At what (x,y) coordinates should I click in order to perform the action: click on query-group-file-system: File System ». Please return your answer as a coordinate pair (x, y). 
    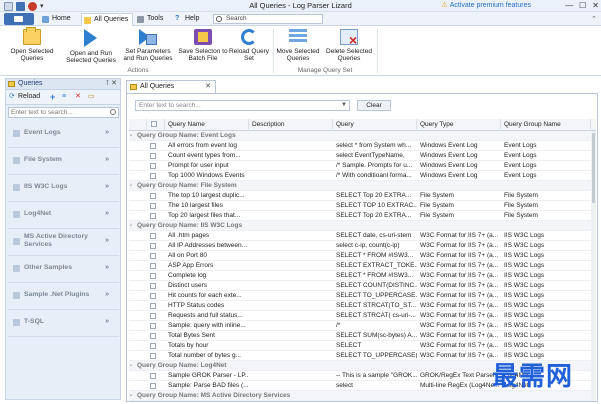
    Looking at the image, I should click on (63, 161).